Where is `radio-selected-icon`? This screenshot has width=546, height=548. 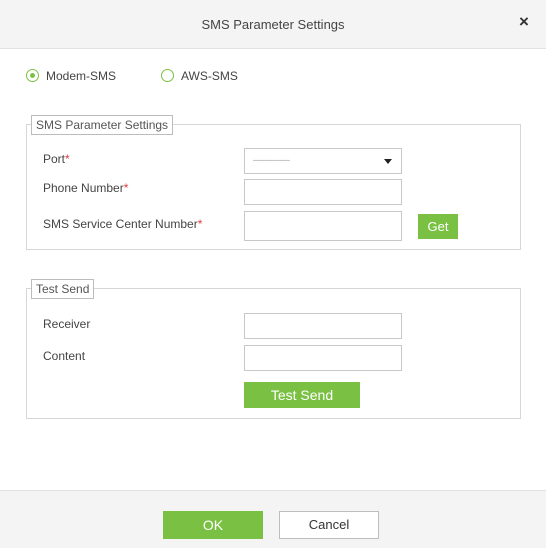
radio-selected-icon is located at coordinates (32, 75).